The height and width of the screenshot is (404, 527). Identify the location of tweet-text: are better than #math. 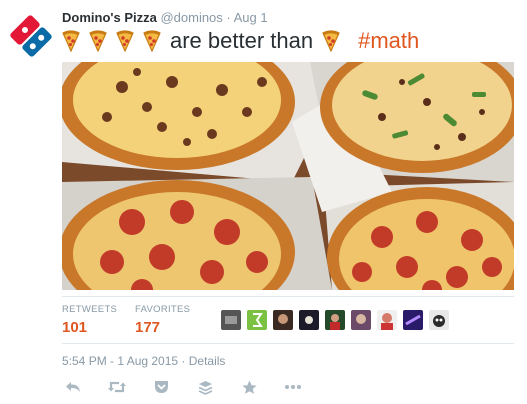
(240, 41).